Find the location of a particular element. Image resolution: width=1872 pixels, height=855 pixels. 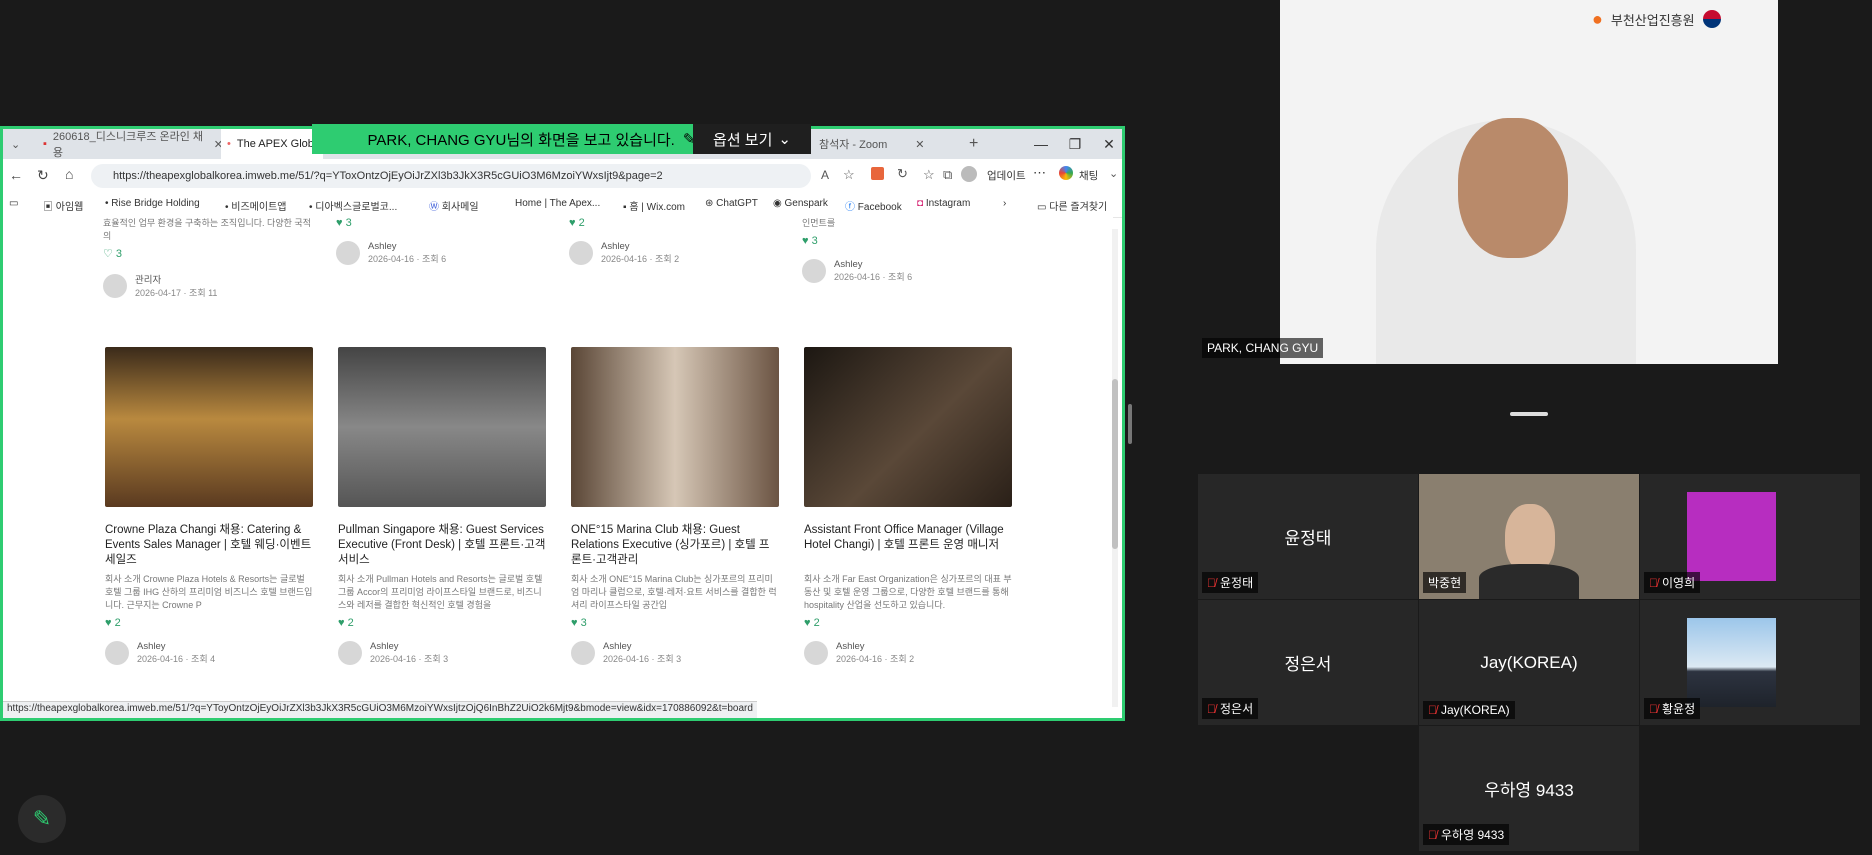

participant-tile: 정은서 🎙̸ 정은서 is located at coordinates (1308, 662).